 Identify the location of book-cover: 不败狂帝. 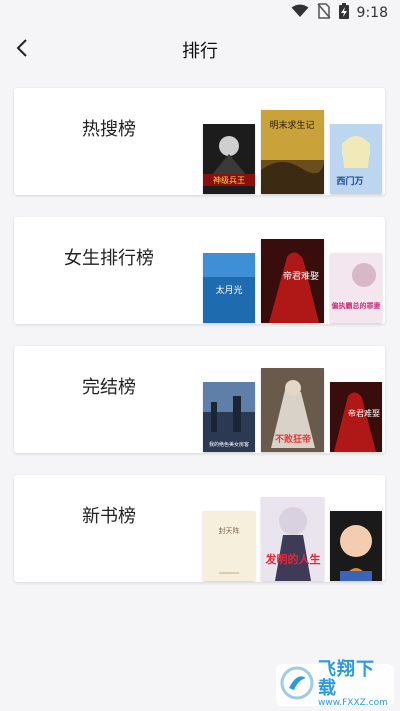
(292, 410).